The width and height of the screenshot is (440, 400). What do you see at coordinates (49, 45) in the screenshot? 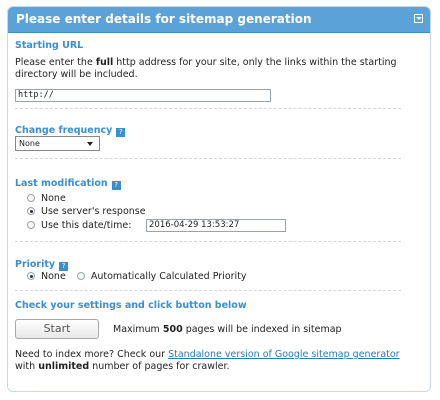
I see `starting-url-title: Starting URL` at bounding box center [49, 45].